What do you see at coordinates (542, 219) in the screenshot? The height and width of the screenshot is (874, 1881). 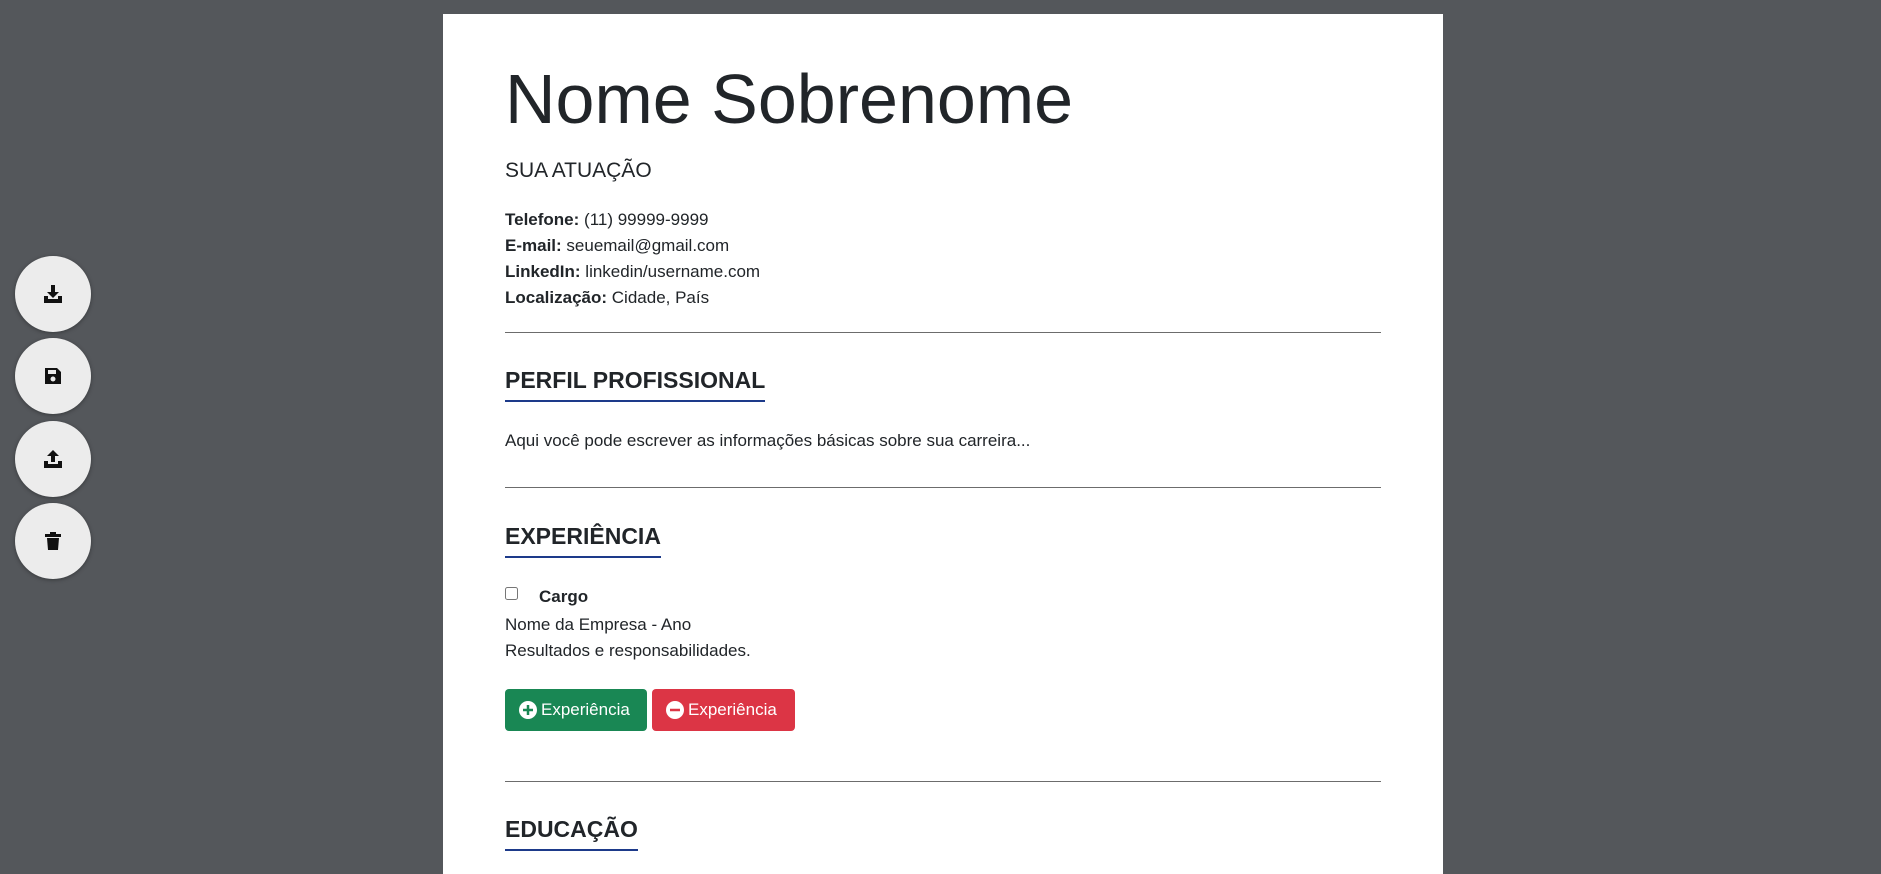 I see `contact-phone-label: Telefone:` at bounding box center [542, 219].